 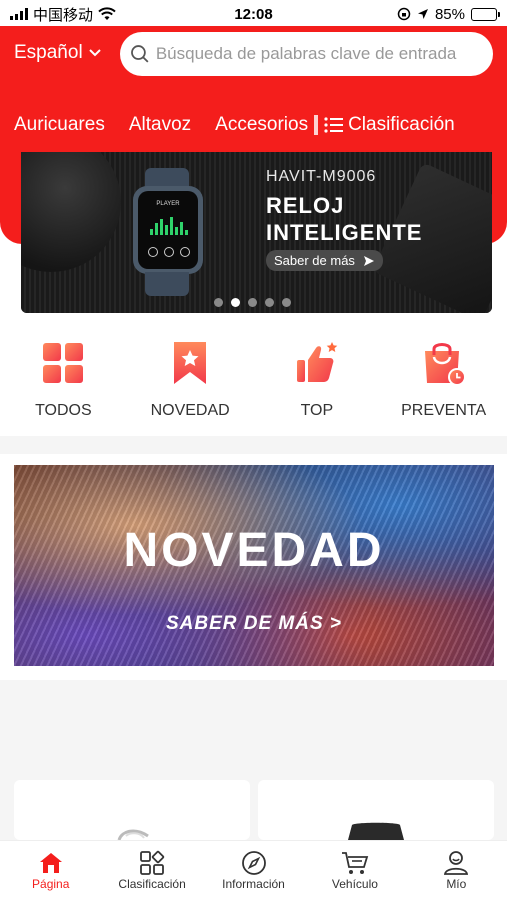 I want to click on carousel-dot-active, so click(x=235, y=302).